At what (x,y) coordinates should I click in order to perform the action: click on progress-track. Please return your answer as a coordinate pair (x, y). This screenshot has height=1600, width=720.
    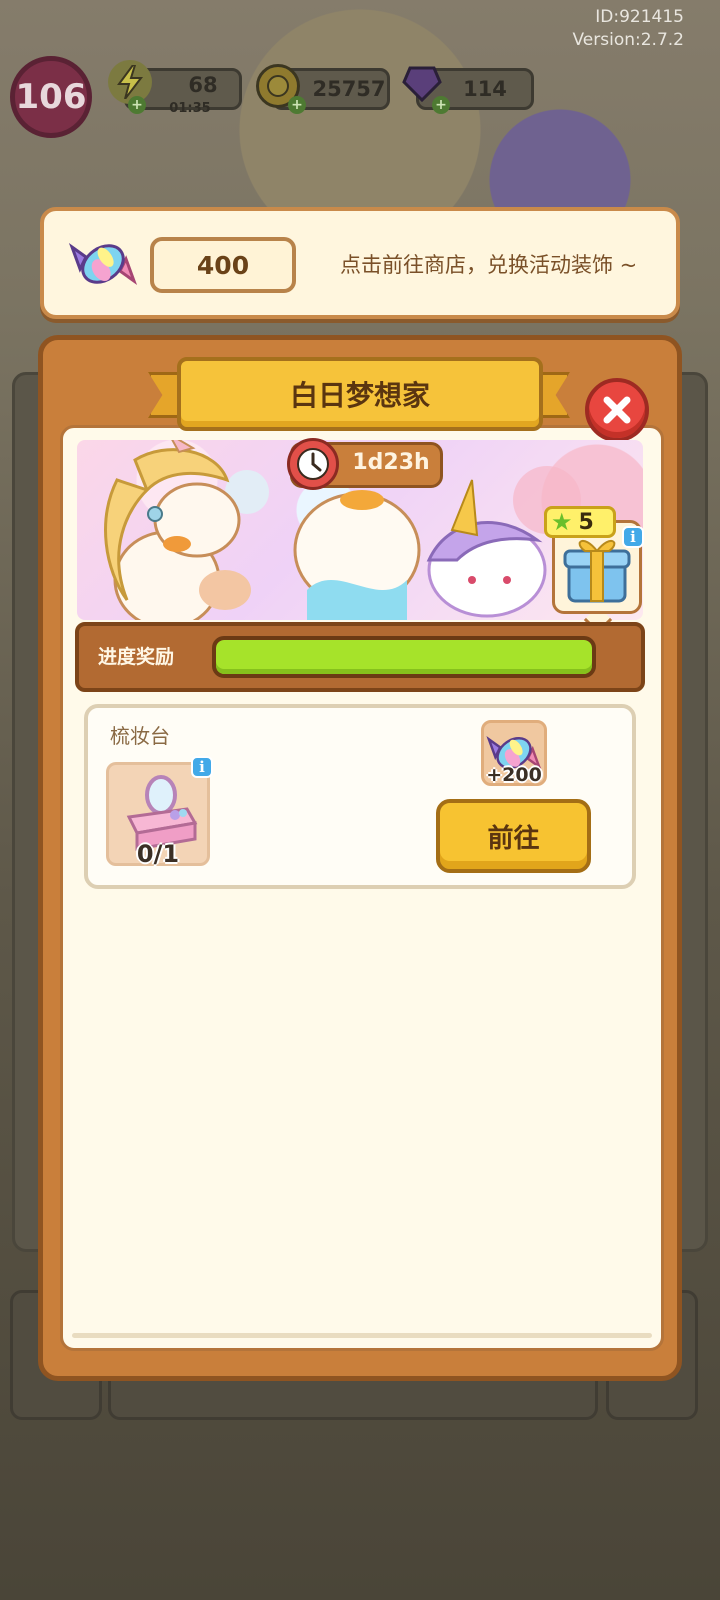
    Looking at the image, I should click on (404, 657).